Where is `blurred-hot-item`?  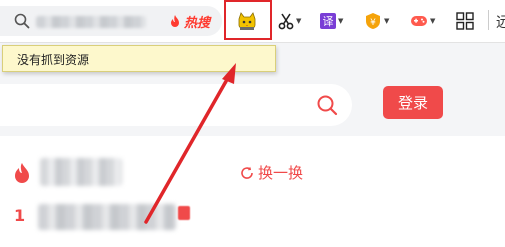 blurred-hot-item is located at coordinates (107, 217).